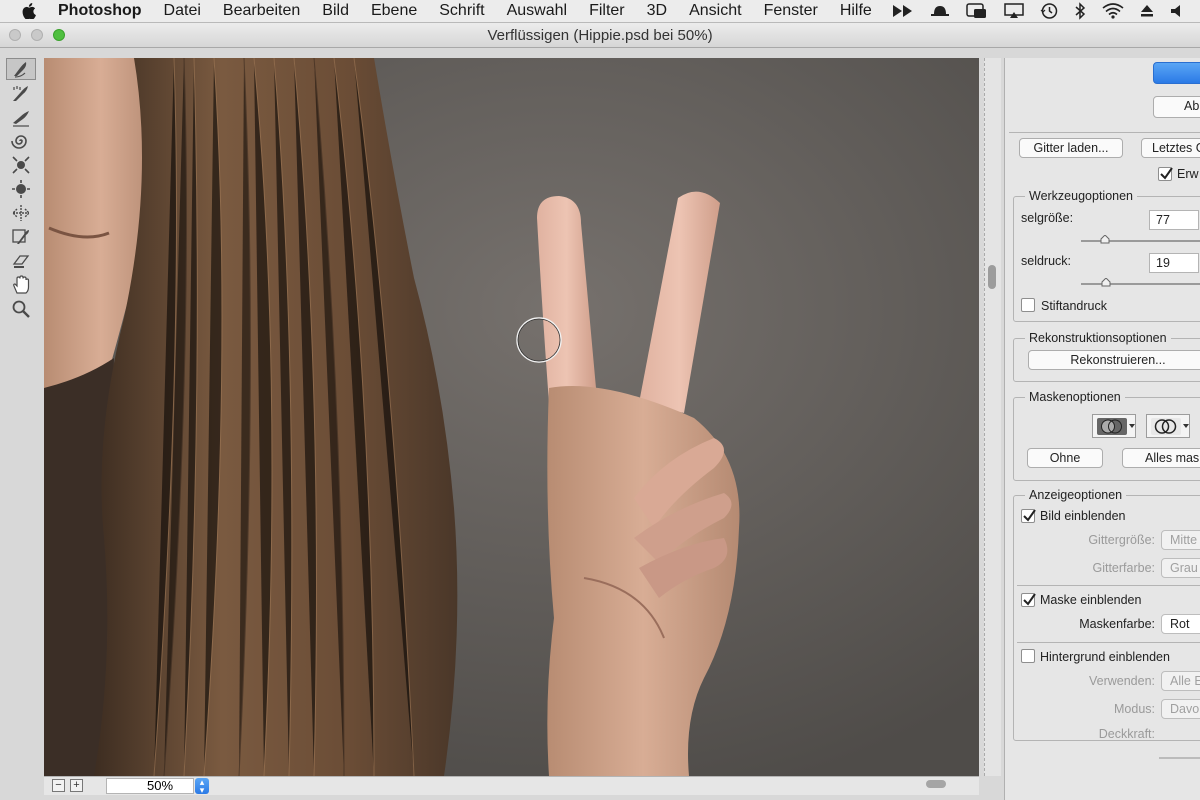  I want to click on show-image-checkbox, so click(1028, 516).